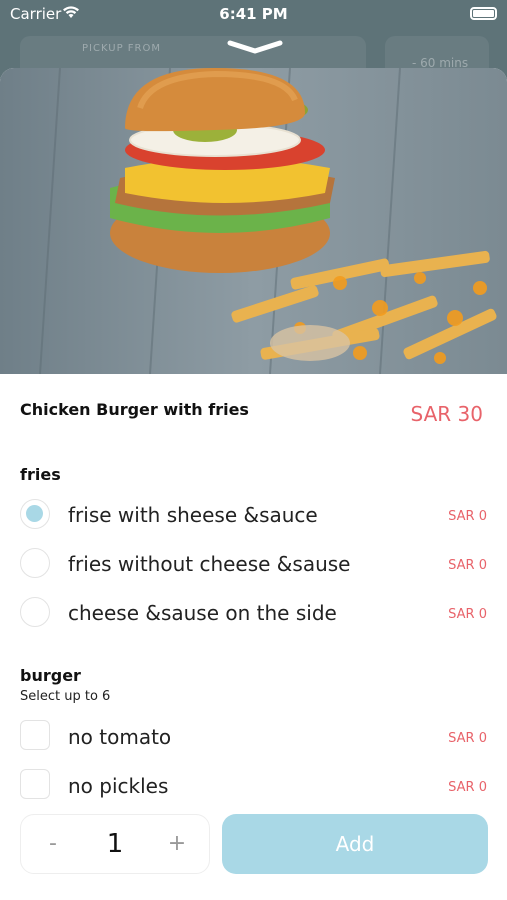 This screenshot has height=900, width=507. Describe the element at coordinates (202, 613) in the screenshot. I see `option-label: cheese &sause on the side` at that location.